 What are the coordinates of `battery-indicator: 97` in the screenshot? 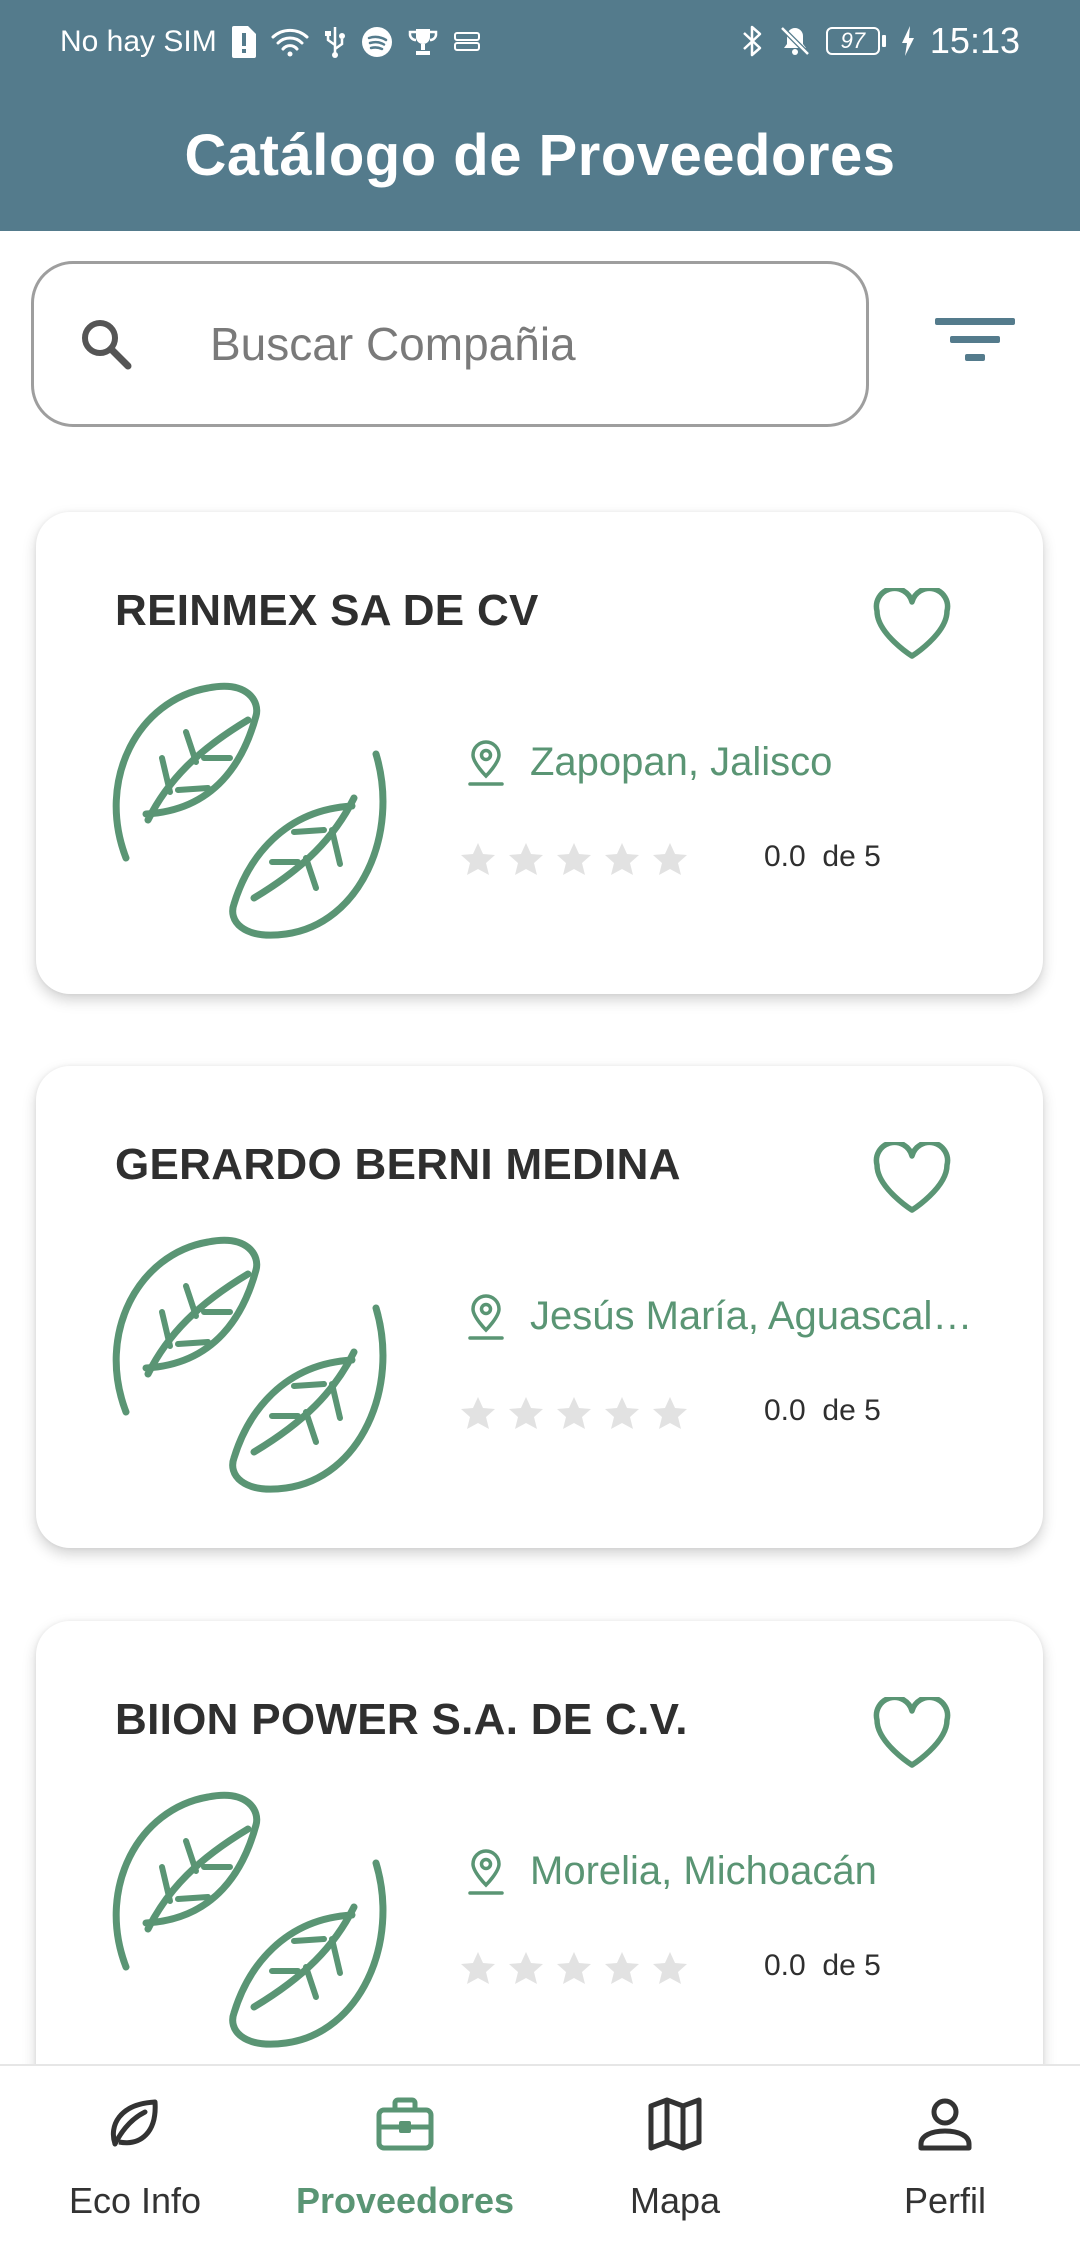 It's located at (855, 41).